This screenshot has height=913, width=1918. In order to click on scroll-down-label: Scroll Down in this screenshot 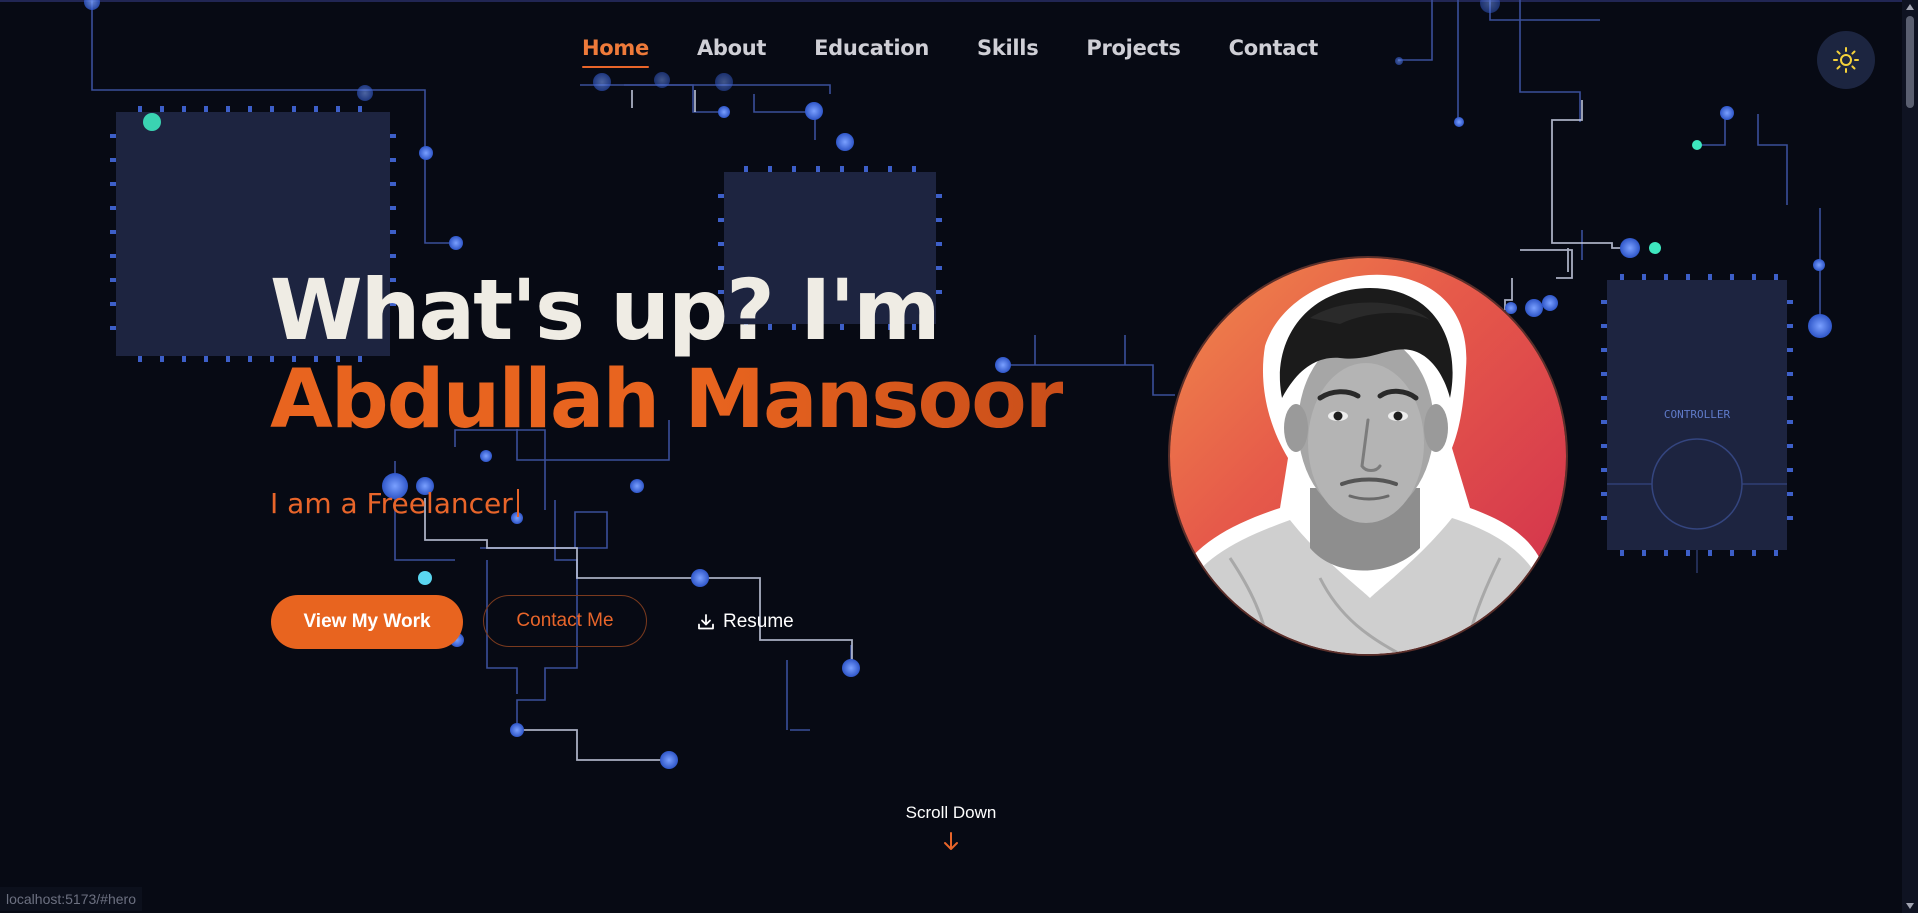, I will do `click(951, 812)`.